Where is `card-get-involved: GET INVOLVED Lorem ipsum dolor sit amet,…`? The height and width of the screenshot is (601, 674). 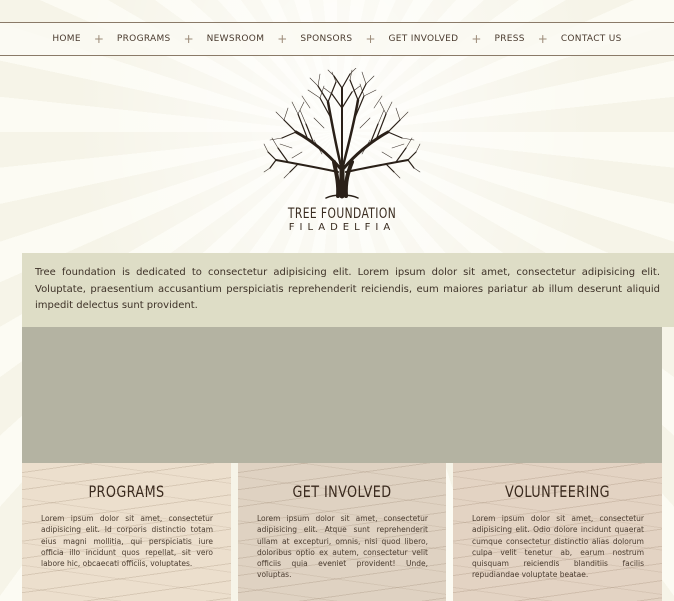
card-get-involved: GET INVOLVED Lorem ipsum dolor sit amet,… is located at coordinates (342, 532).